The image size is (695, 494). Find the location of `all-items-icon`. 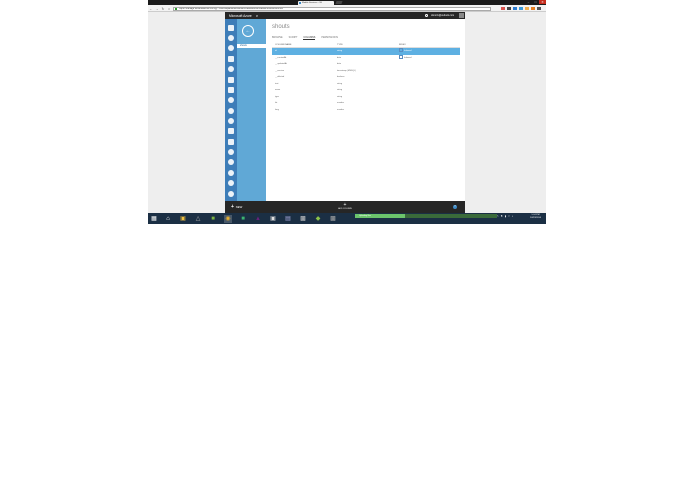

all-items-icon is located at coordinates (231, 28).